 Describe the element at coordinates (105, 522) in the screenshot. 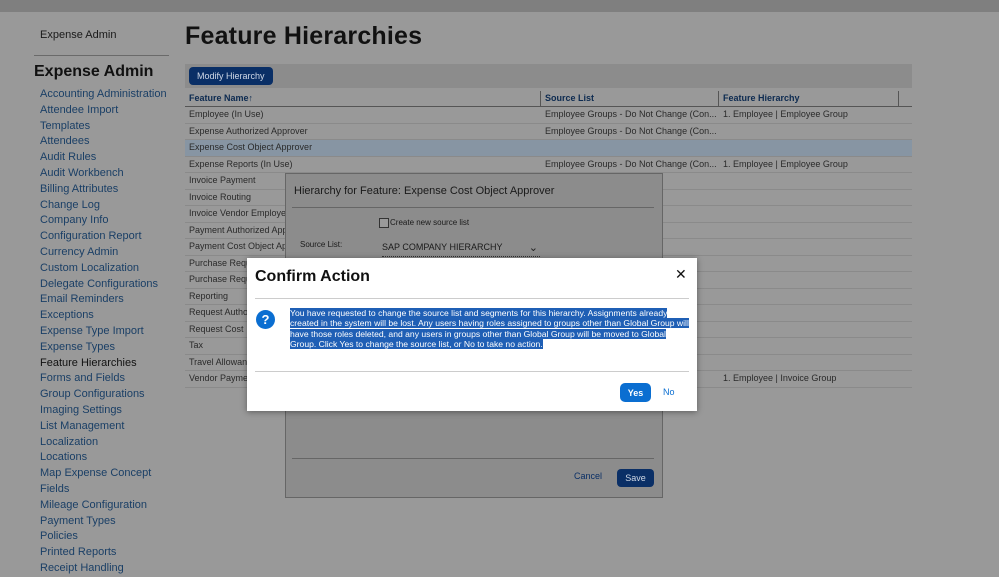

I see `sidebar-item: Payment Types` at that location.